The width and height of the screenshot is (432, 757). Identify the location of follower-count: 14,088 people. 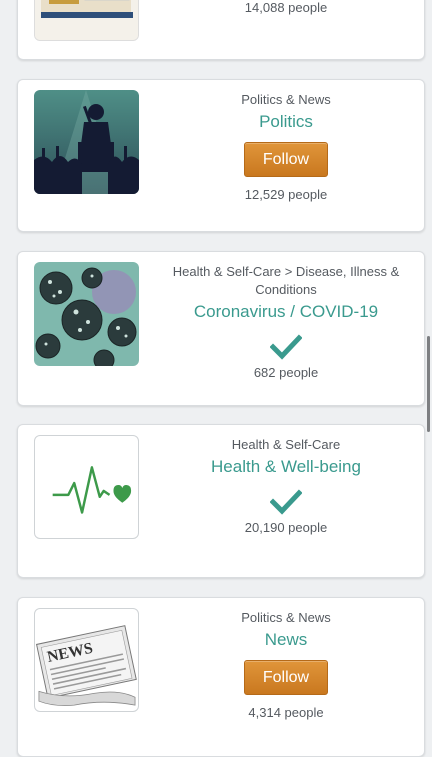
(286, 7).